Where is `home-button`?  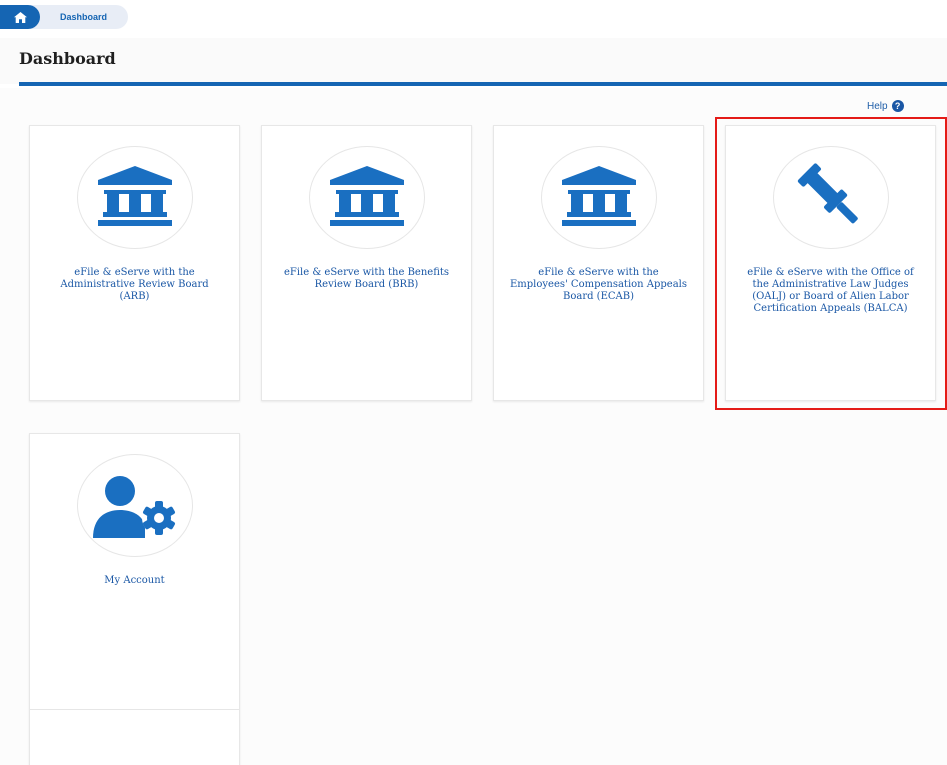
home-button is located at coordinates (20, 17).